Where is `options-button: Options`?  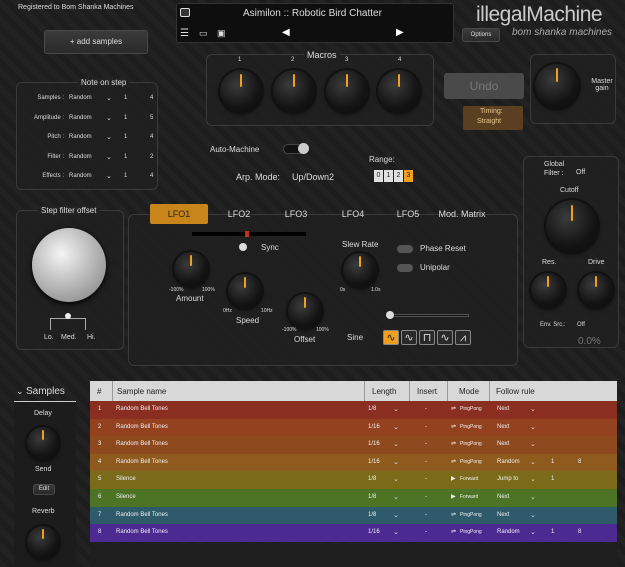
options-button: Options is located at coordinates (481, 35).